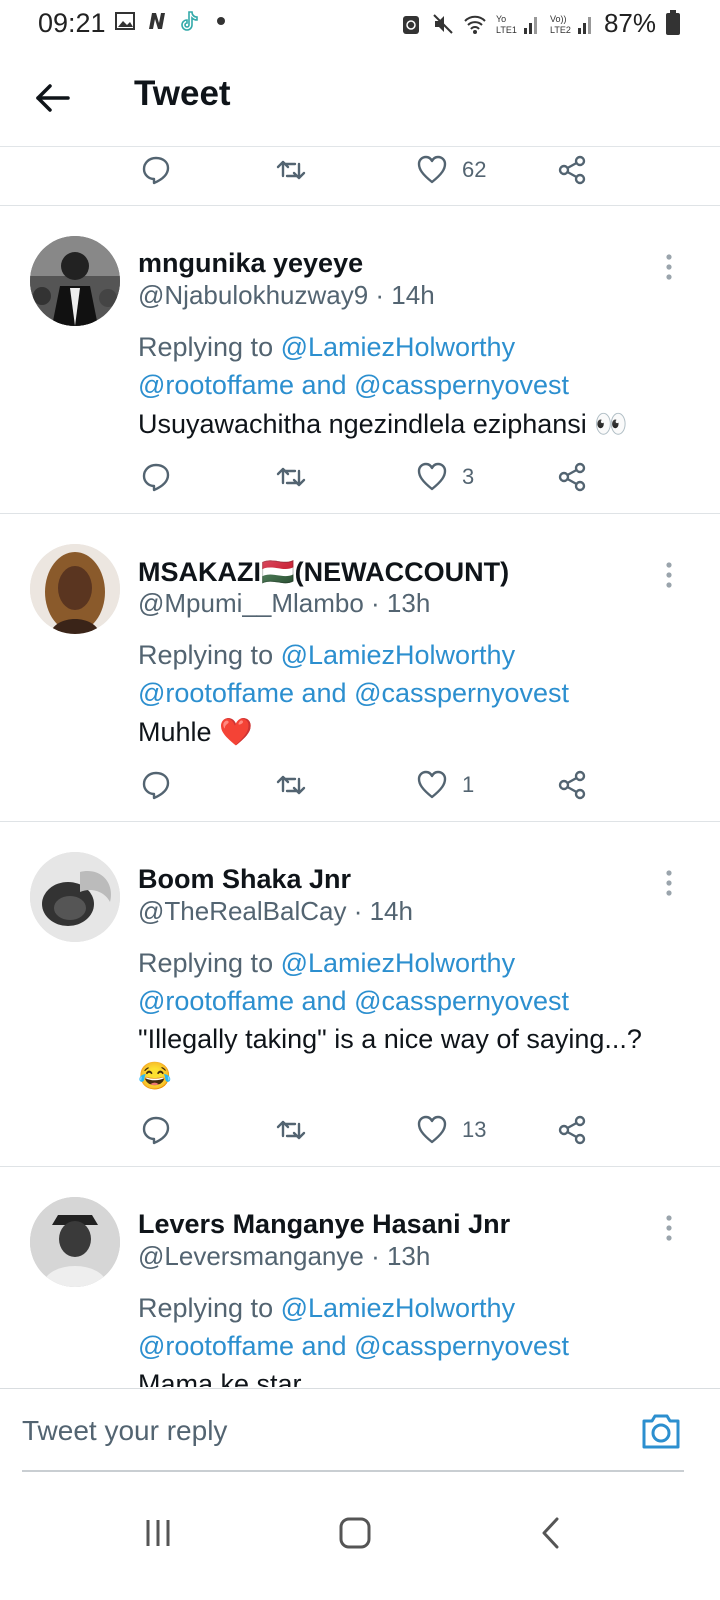 The height and width of the screenshot is (1600, 720). I want to click on reply-composer: Tweet your reply, so click(360, 1430).